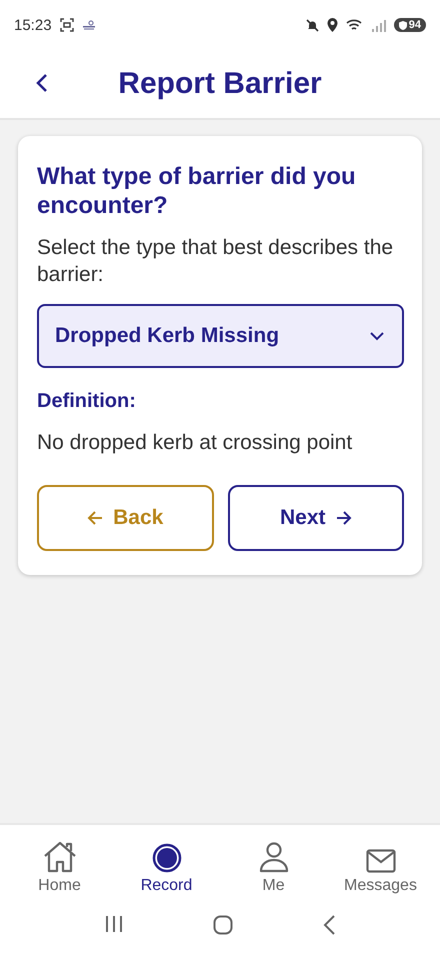 This screenshot has height=953, width=440. I want to click on nav-tab: Messages, so click(380, 865).